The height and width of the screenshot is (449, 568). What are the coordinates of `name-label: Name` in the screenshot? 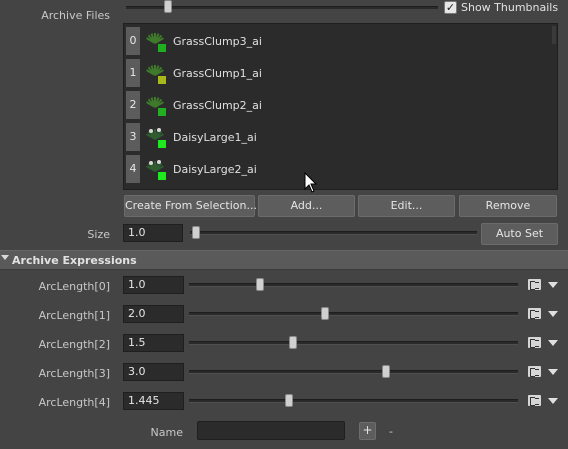 It's located at (166, 432).